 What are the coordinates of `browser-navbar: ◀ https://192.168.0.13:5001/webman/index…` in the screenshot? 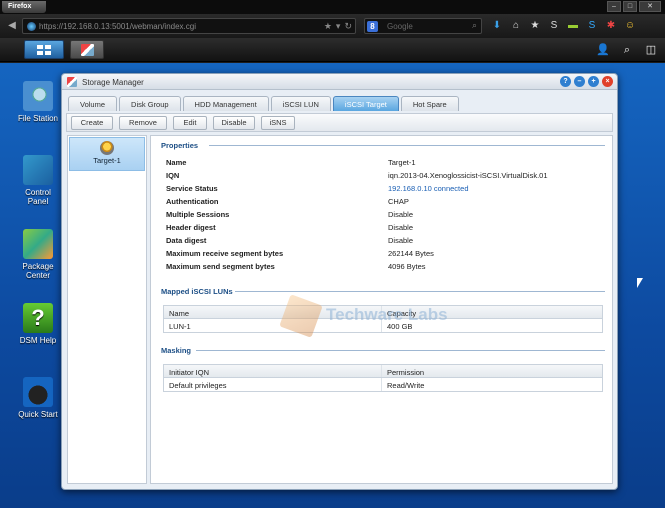 It's located at (332, 26).